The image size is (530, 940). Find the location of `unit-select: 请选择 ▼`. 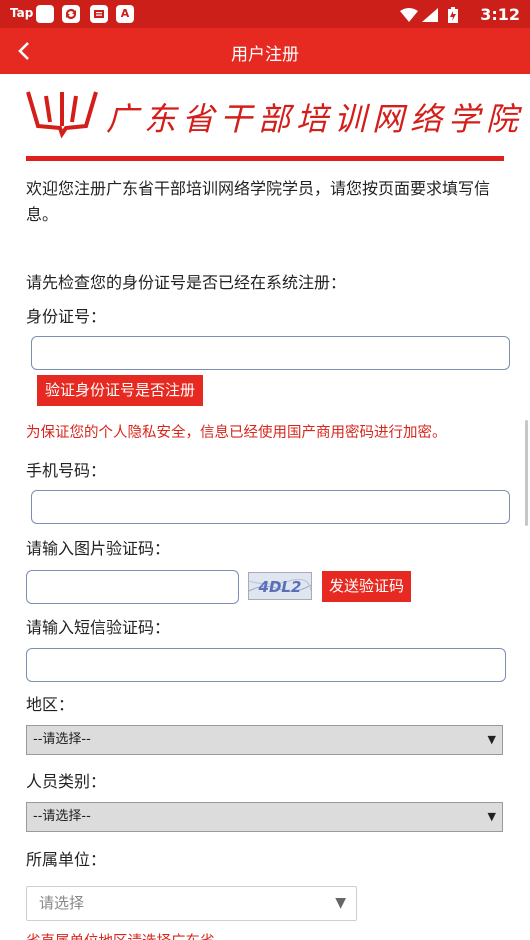

unit-select: 请选择 ▼ is located at coordinates (191, 903).